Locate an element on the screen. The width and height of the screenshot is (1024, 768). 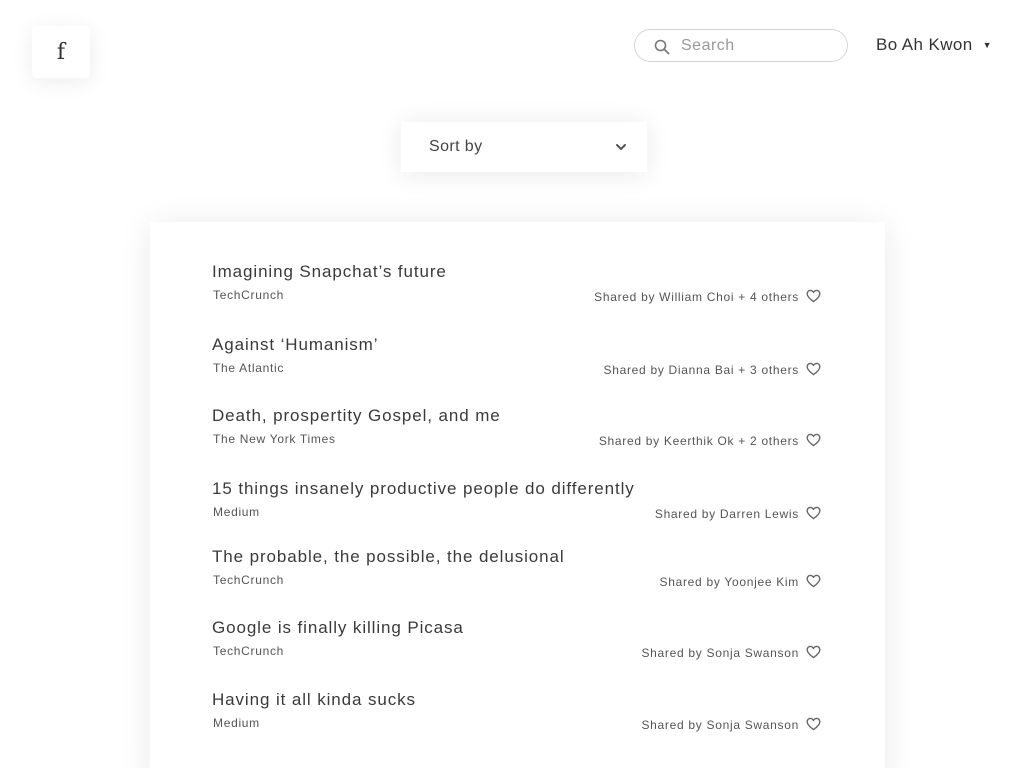
sort-label: Sort by is located at coordinates (456, 146).